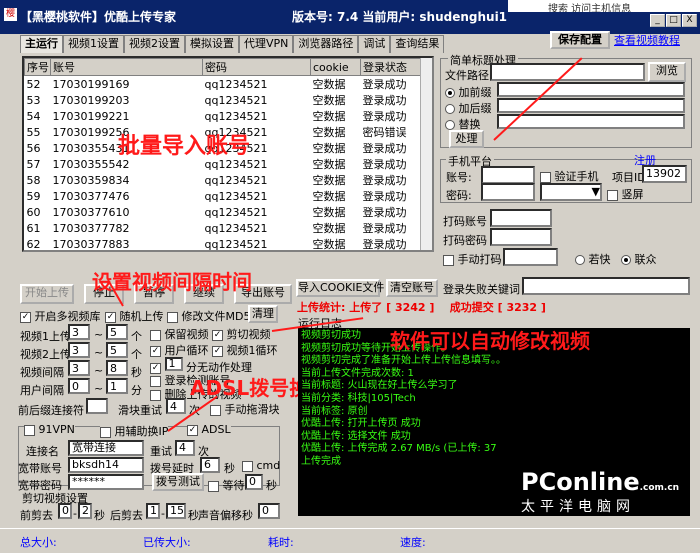 The image size is (700, 553). What do you see at coordinates (154, 44) in the screenshot?
I see `tab-video2-settings: 视频2设置` at bounding box center [154, 44].